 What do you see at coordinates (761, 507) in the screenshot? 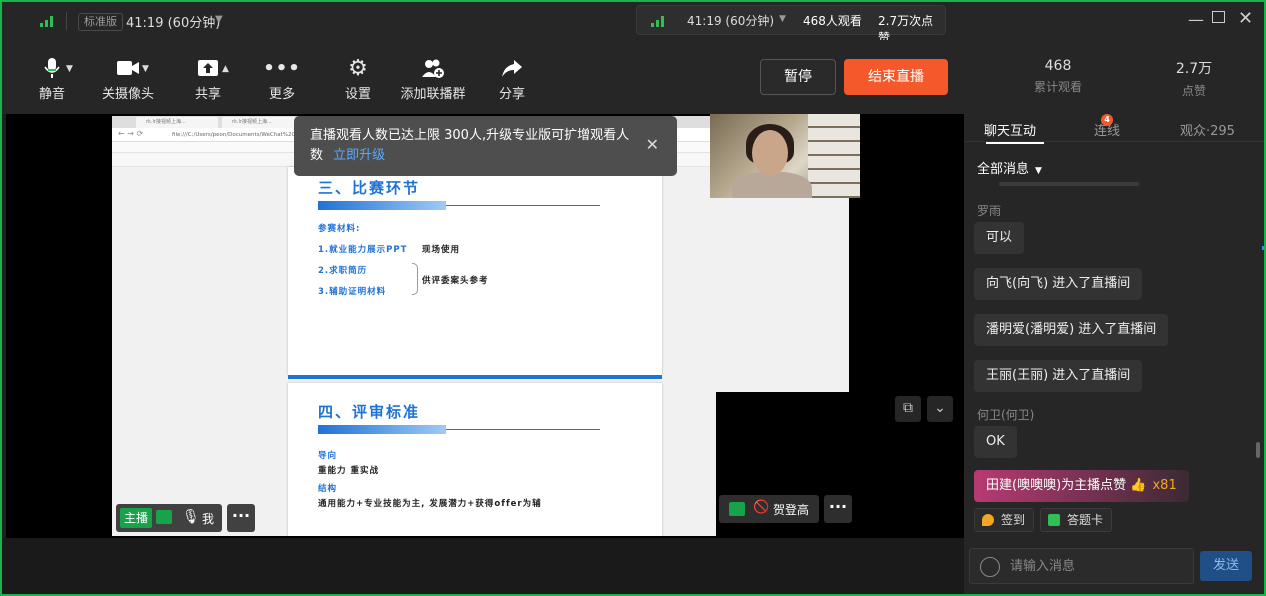
I see `mic-muted-icon: 🚫` at bounding box center [761, 507].